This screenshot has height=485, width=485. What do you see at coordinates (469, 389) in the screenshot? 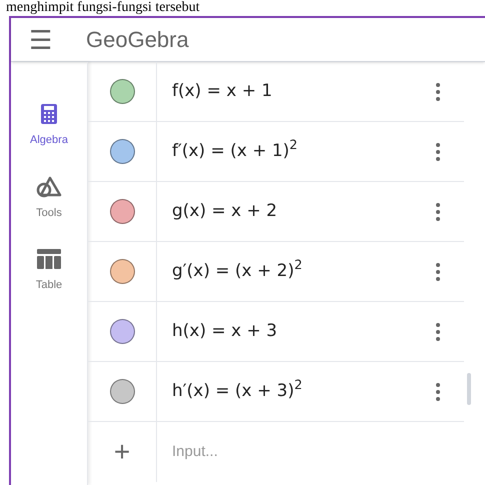
I see `scrollbar` at bounding box center [469, 389].